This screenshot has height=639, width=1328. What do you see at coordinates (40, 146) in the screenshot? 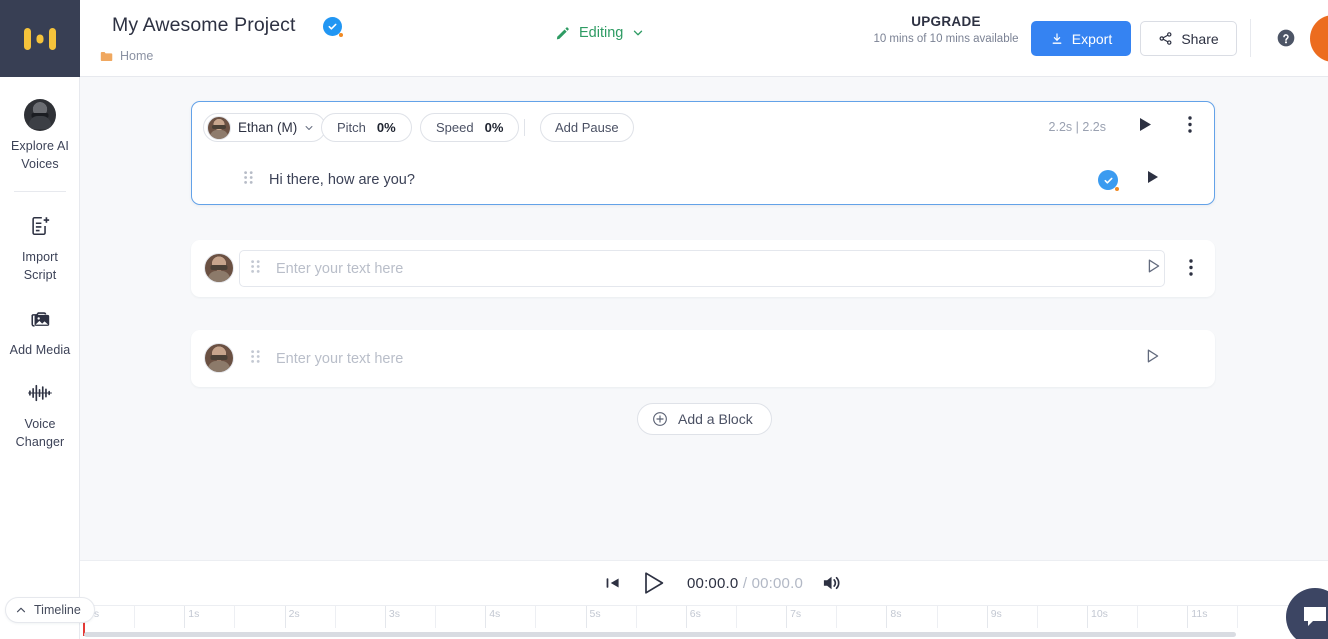
I see `sidebar-item-label: Explore AI` at bounding box center [40, 146].